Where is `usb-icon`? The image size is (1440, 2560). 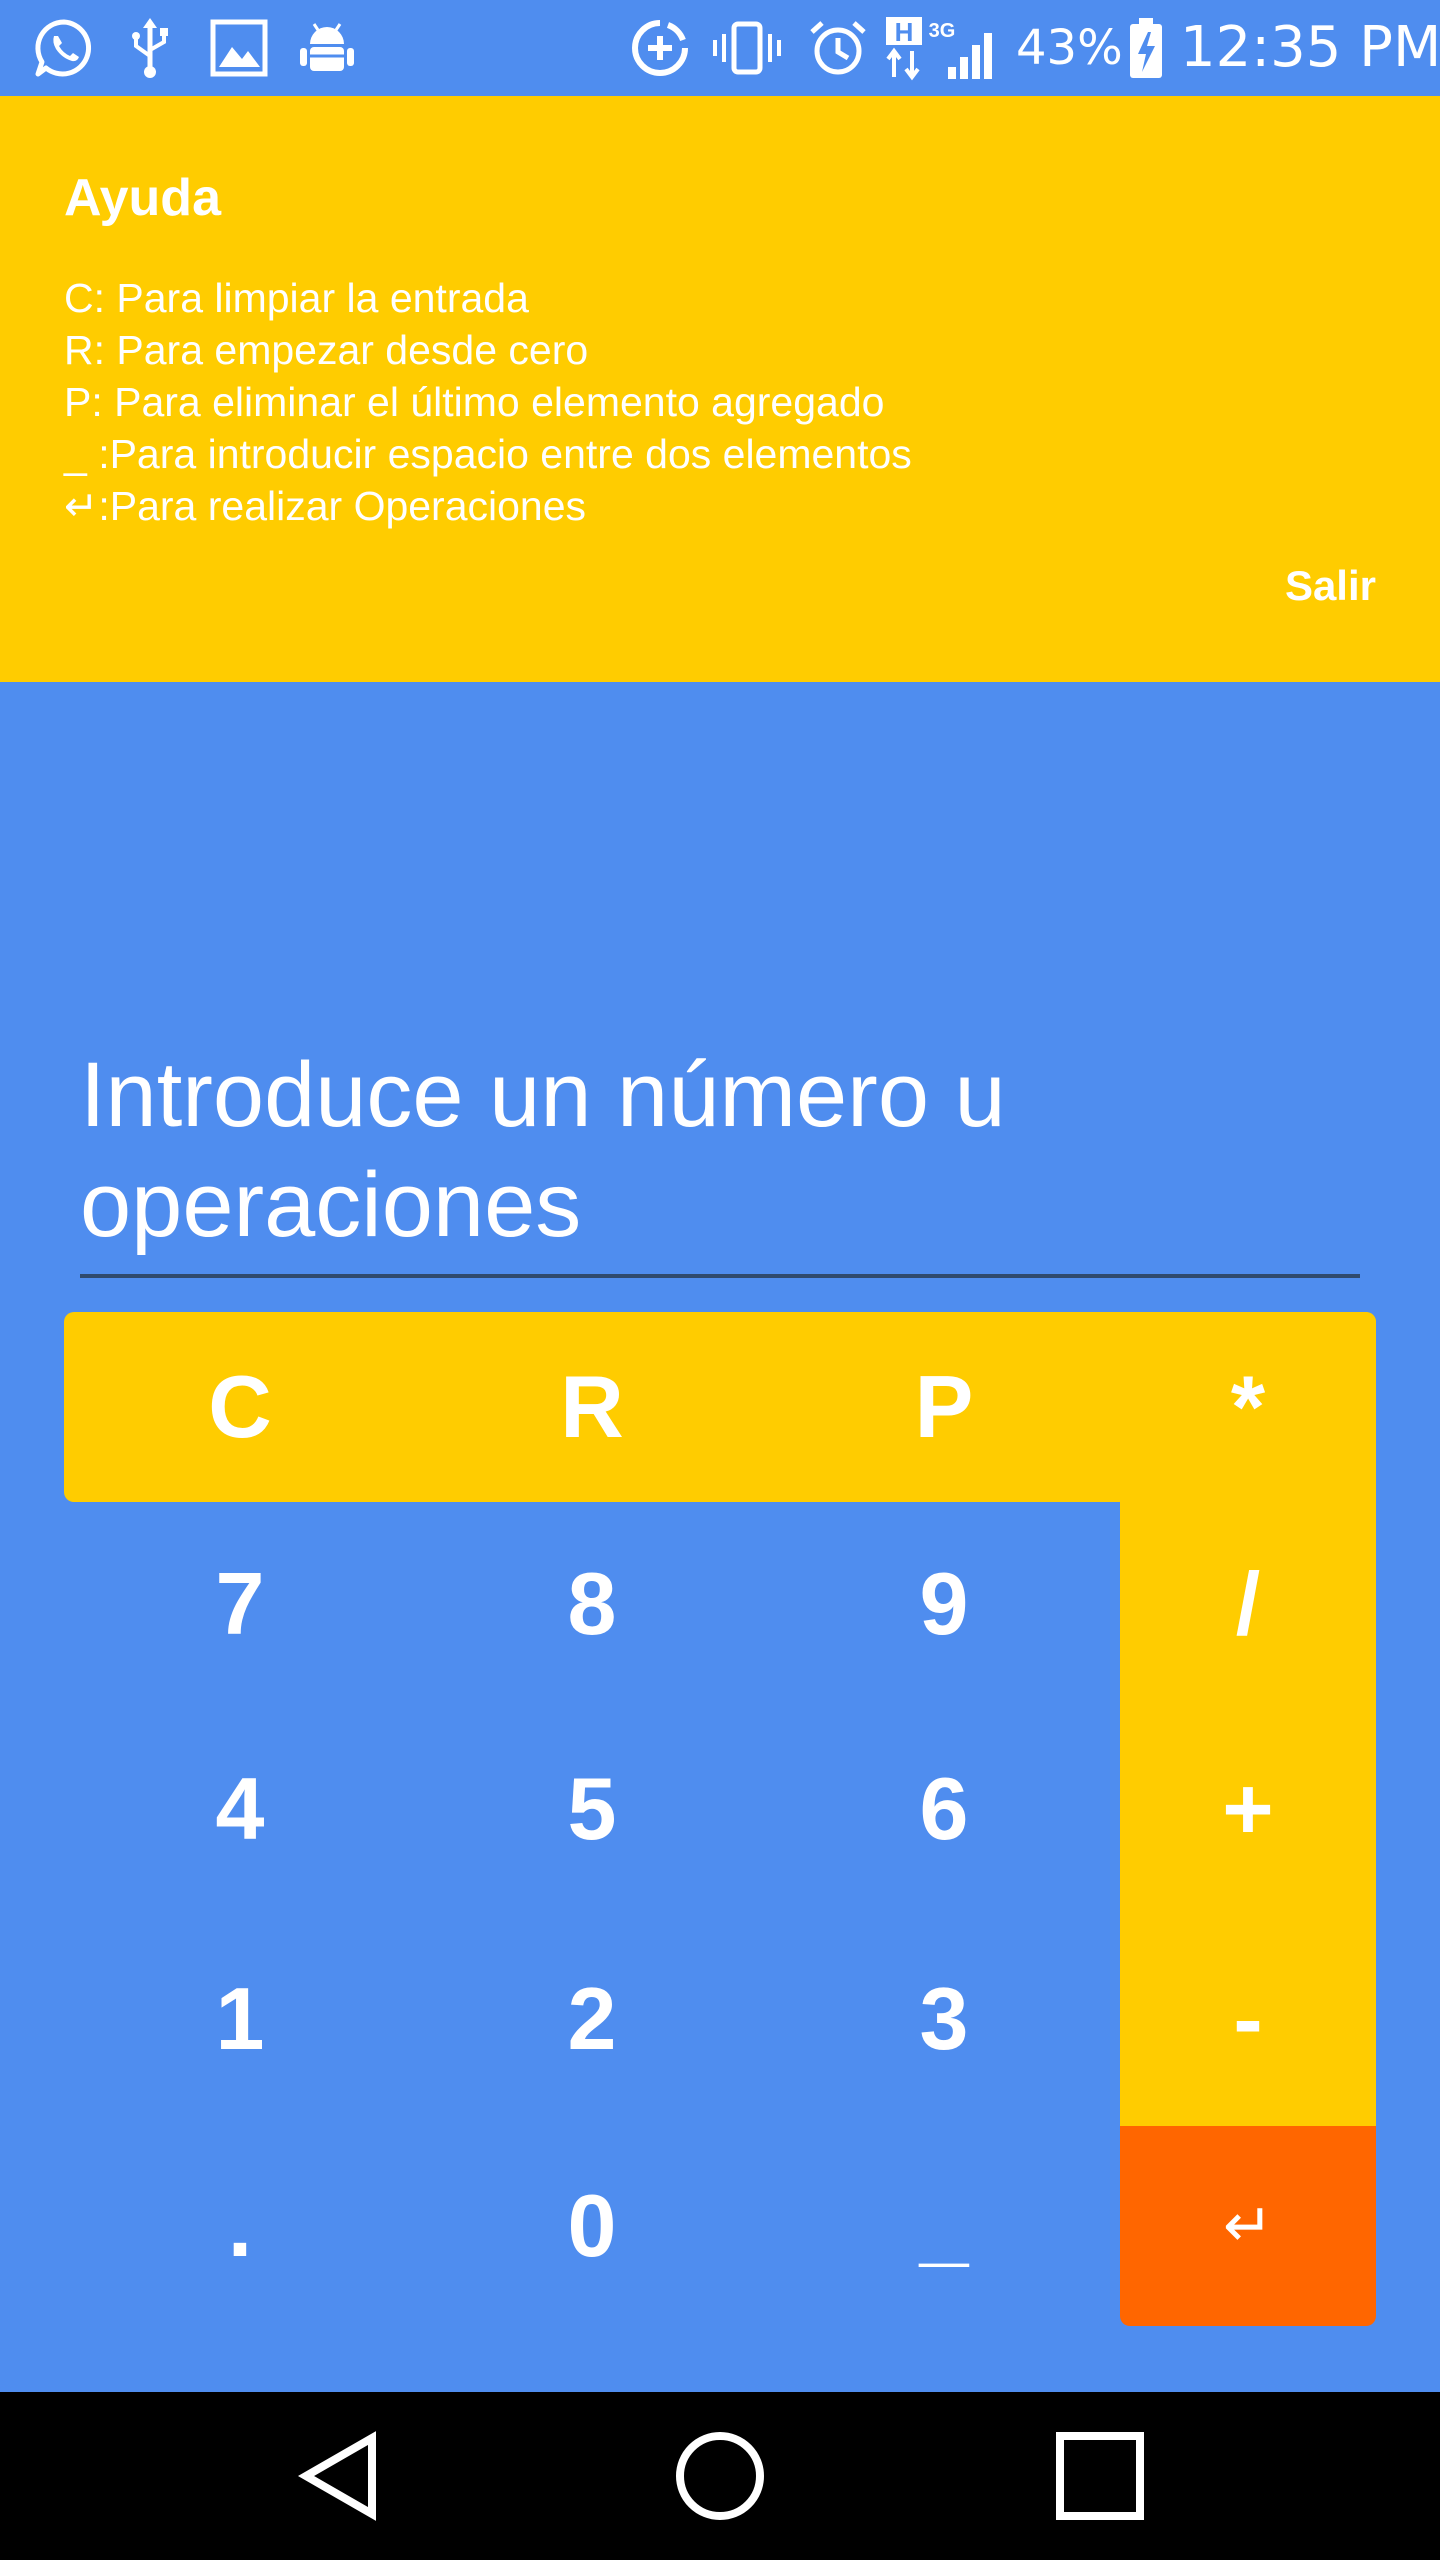 usb-icon is located at coordinates (150, 48).